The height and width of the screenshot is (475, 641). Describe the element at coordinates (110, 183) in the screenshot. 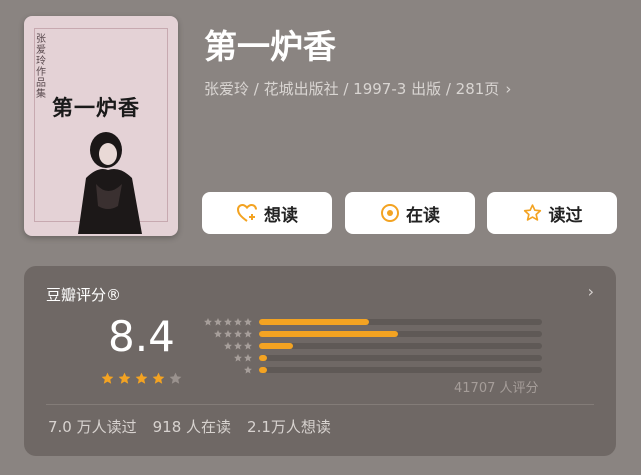

I see `cover-portrait` at that location.